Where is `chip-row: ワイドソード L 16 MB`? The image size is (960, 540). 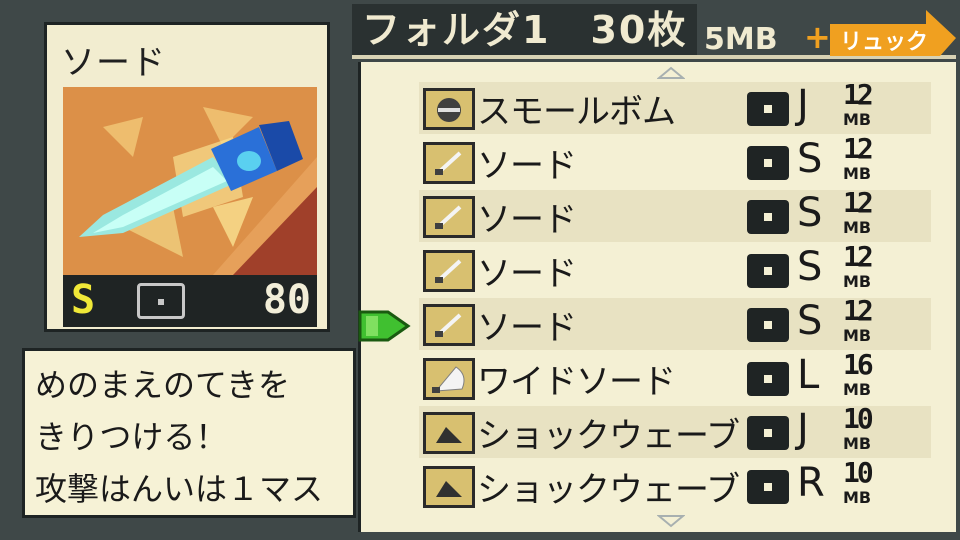 chip-row: ワイドソード L 16 MB is located at coordinates (675, 376).